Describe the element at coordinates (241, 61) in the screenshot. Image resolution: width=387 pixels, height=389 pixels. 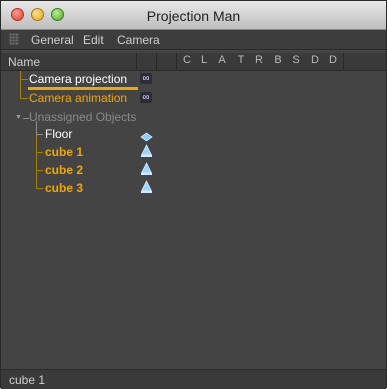
I see `column-header-t: T` at that location.